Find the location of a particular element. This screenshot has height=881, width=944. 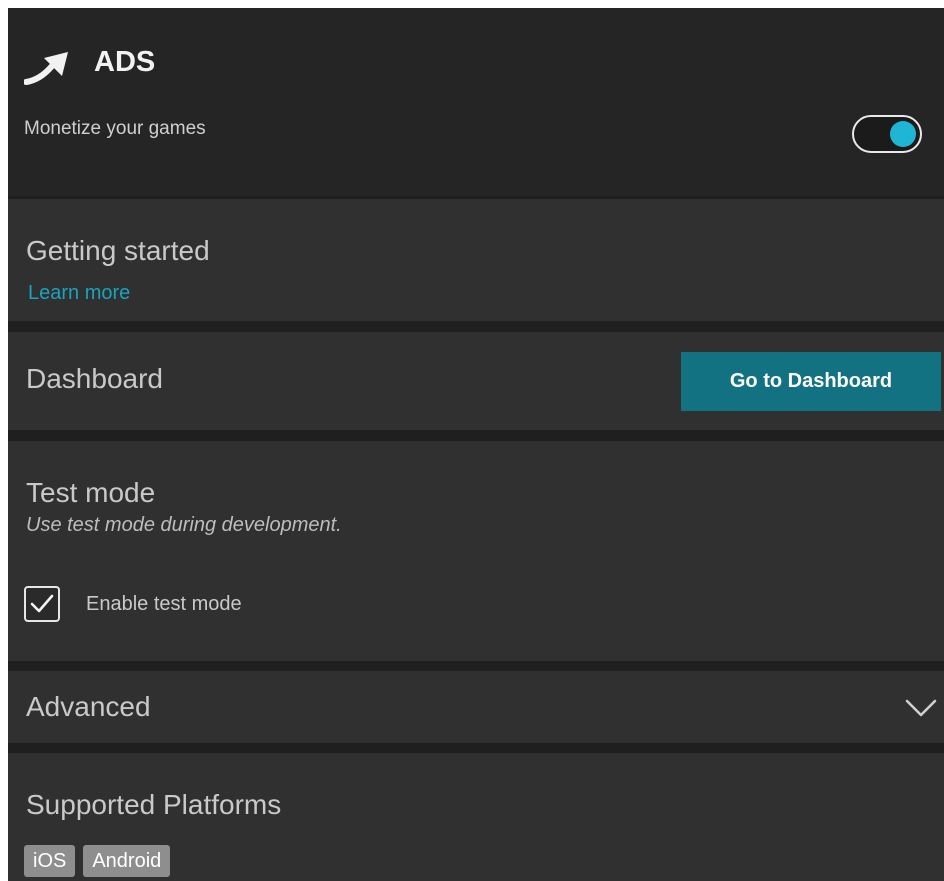

platform-badge-ios: iOS is located at coordinates (50, 861).